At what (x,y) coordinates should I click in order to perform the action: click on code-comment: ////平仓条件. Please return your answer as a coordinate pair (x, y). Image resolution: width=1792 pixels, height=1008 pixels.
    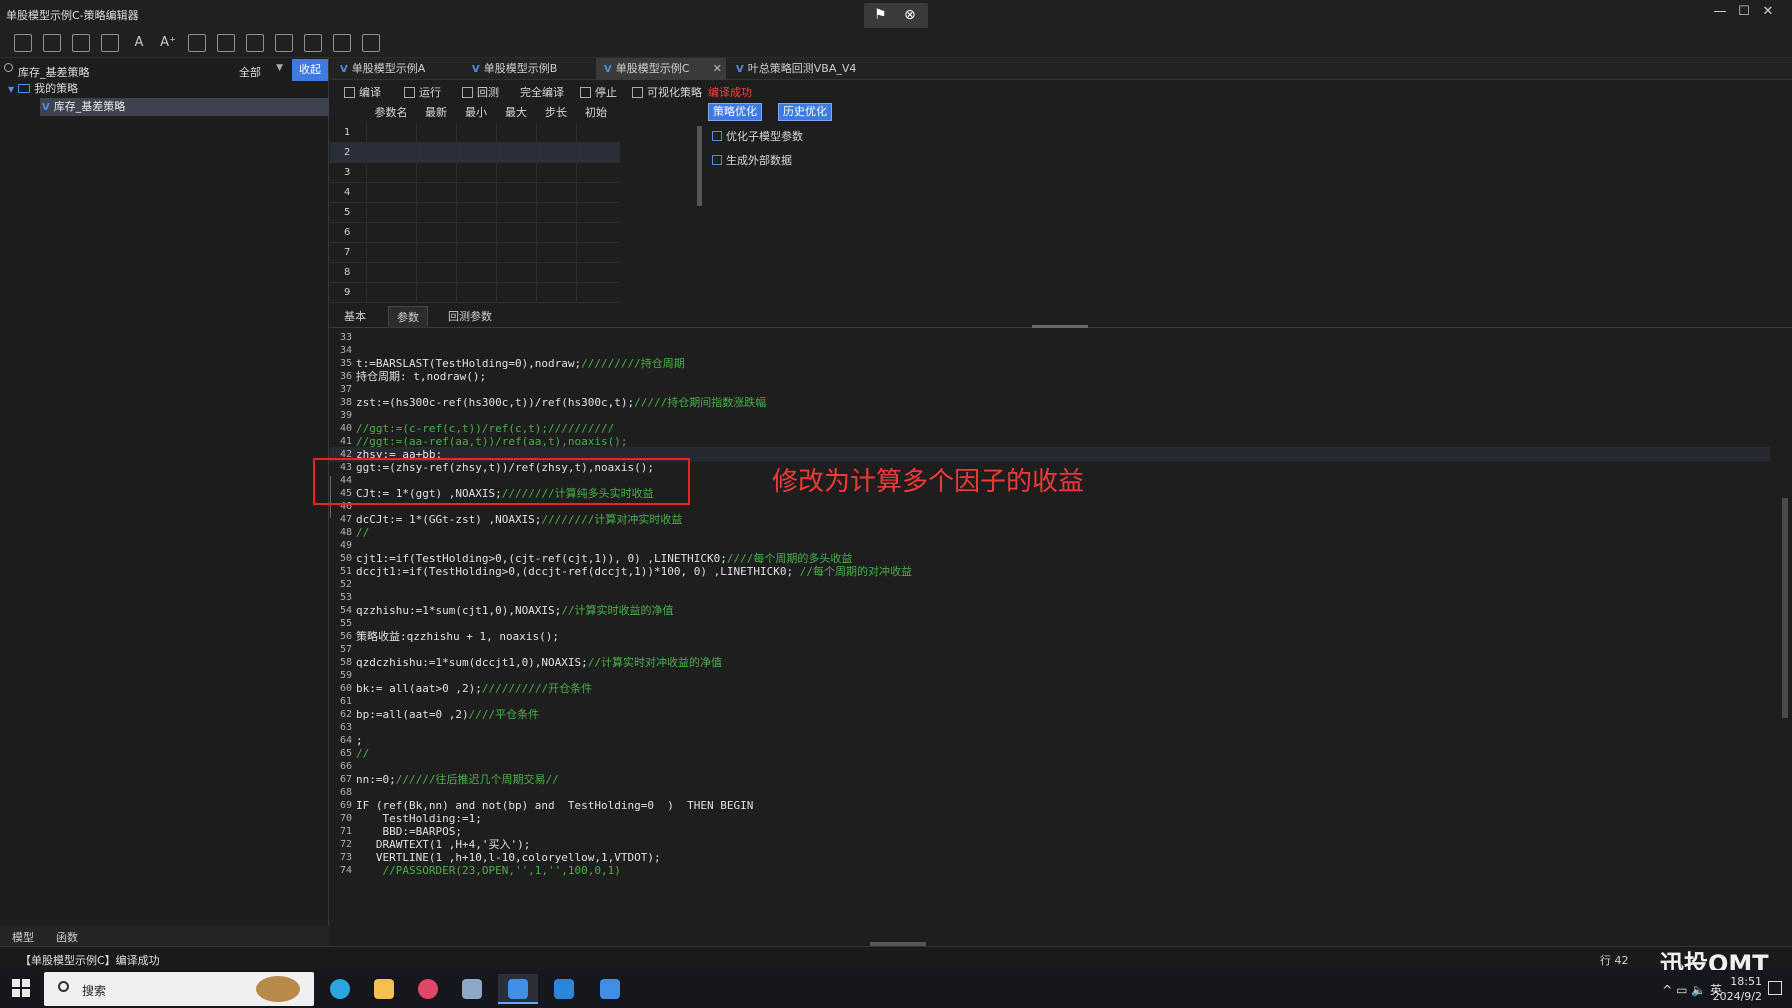
    Looking at the image, I should click on (504, 714).